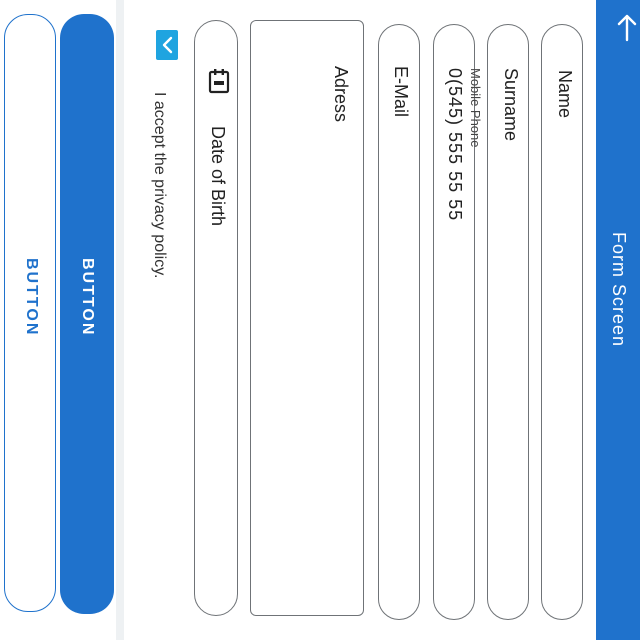  I want to click on email-field-label: E-Mail, so click(401, 92).